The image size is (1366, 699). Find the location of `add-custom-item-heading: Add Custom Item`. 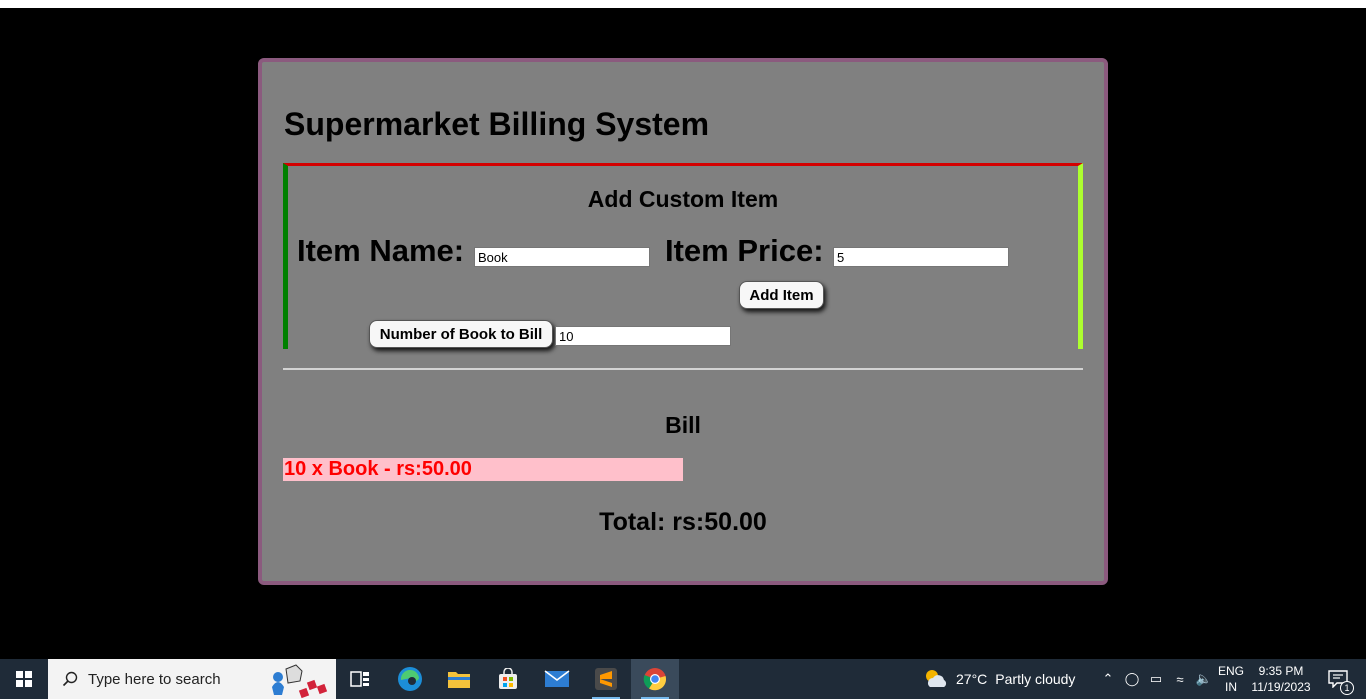

add-custom-item-heading: Add Custom Item is located at coordinates (683, 199).